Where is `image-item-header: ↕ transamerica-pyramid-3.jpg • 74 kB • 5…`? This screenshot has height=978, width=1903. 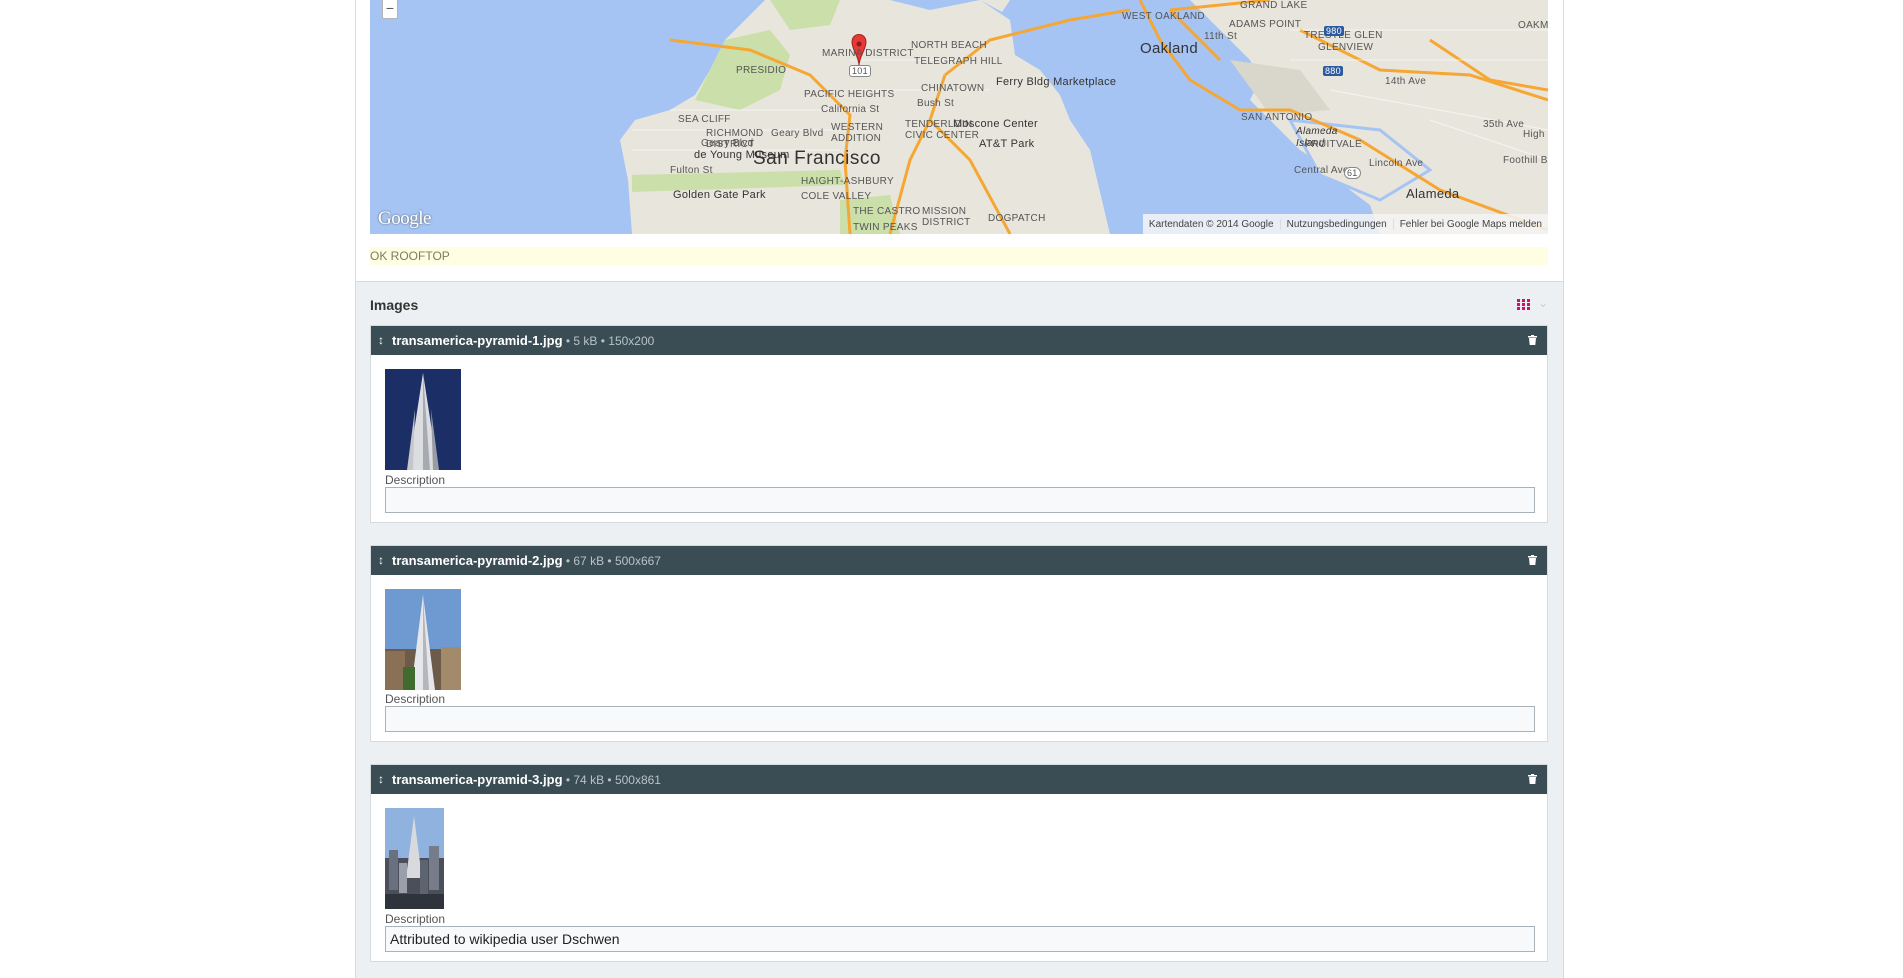 image-item-header: ↕ transamerica-pyramid-3.jpg • 74 kB • 5… is located at coordinates (959, 779).